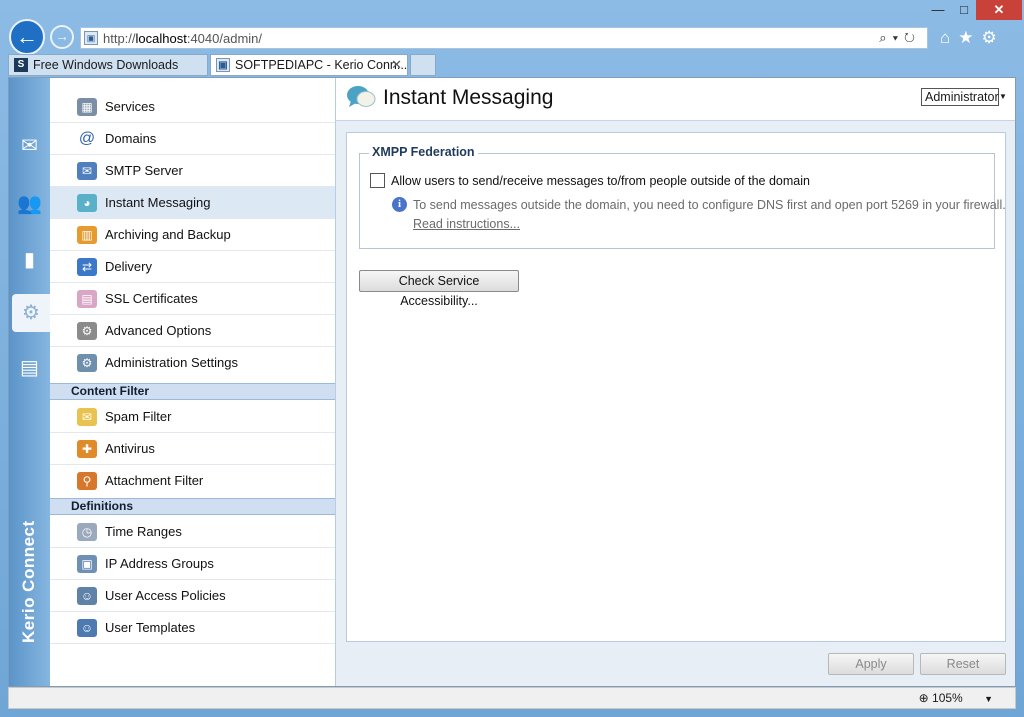 The image size is (1024, 717). I want to click on delivery-icon: ⇄, so click(87, 267).